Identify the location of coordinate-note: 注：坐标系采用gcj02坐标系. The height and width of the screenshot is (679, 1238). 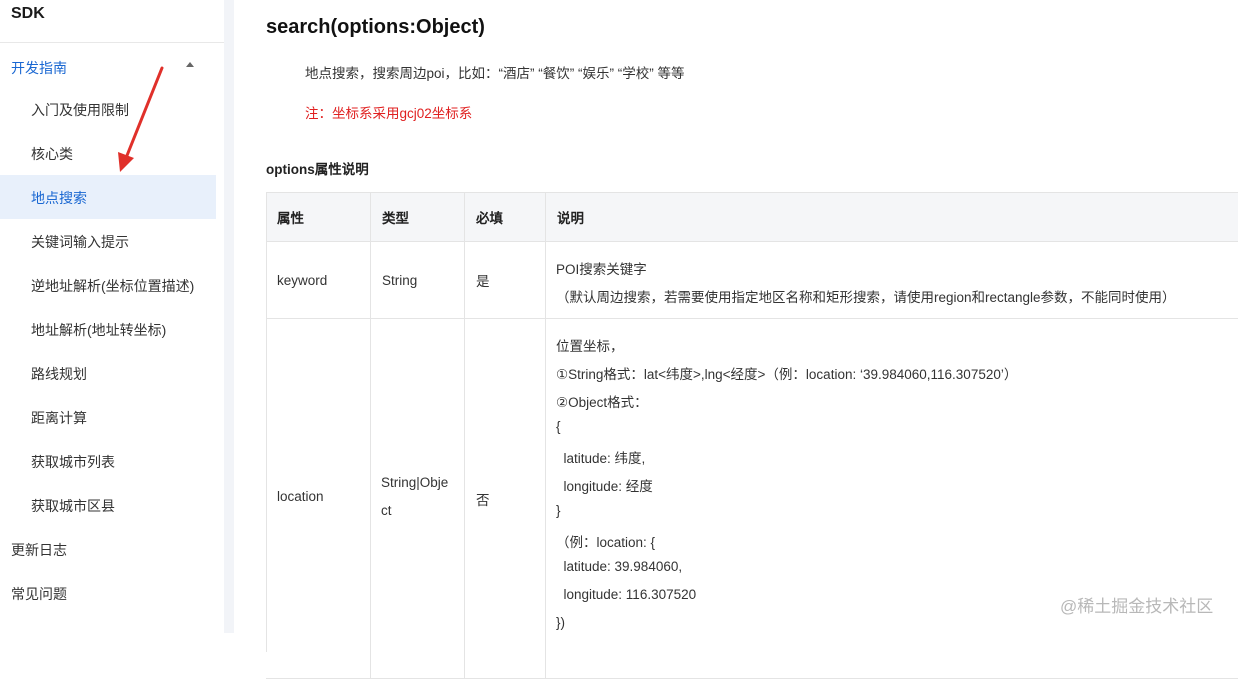
(389, 113).